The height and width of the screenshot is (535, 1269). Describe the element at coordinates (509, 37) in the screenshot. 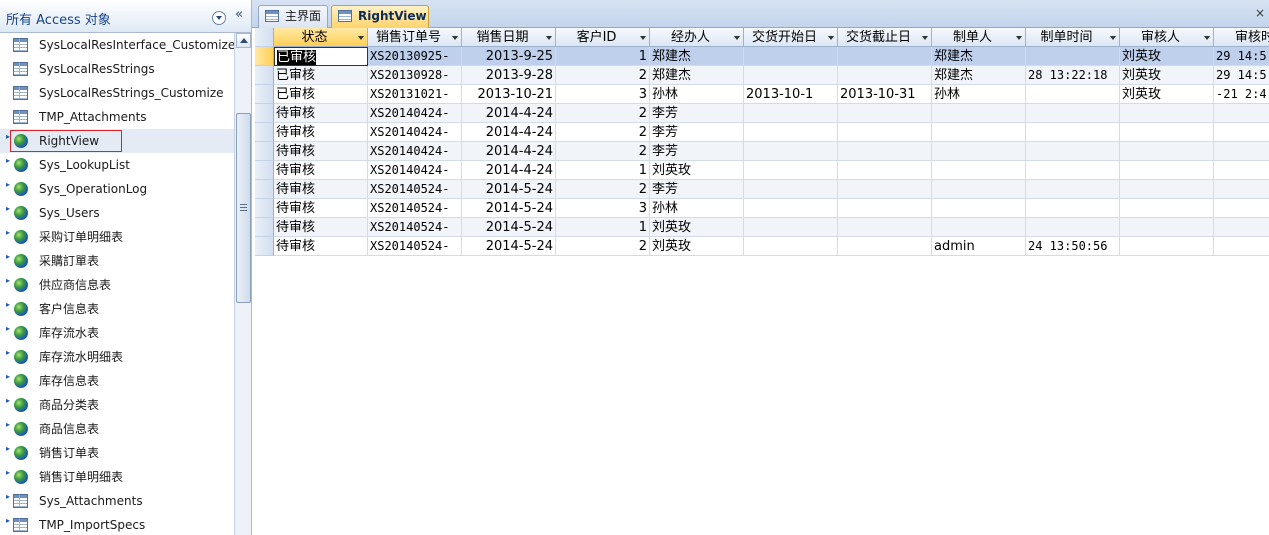

I see `column-header: 销售日期` at that location.